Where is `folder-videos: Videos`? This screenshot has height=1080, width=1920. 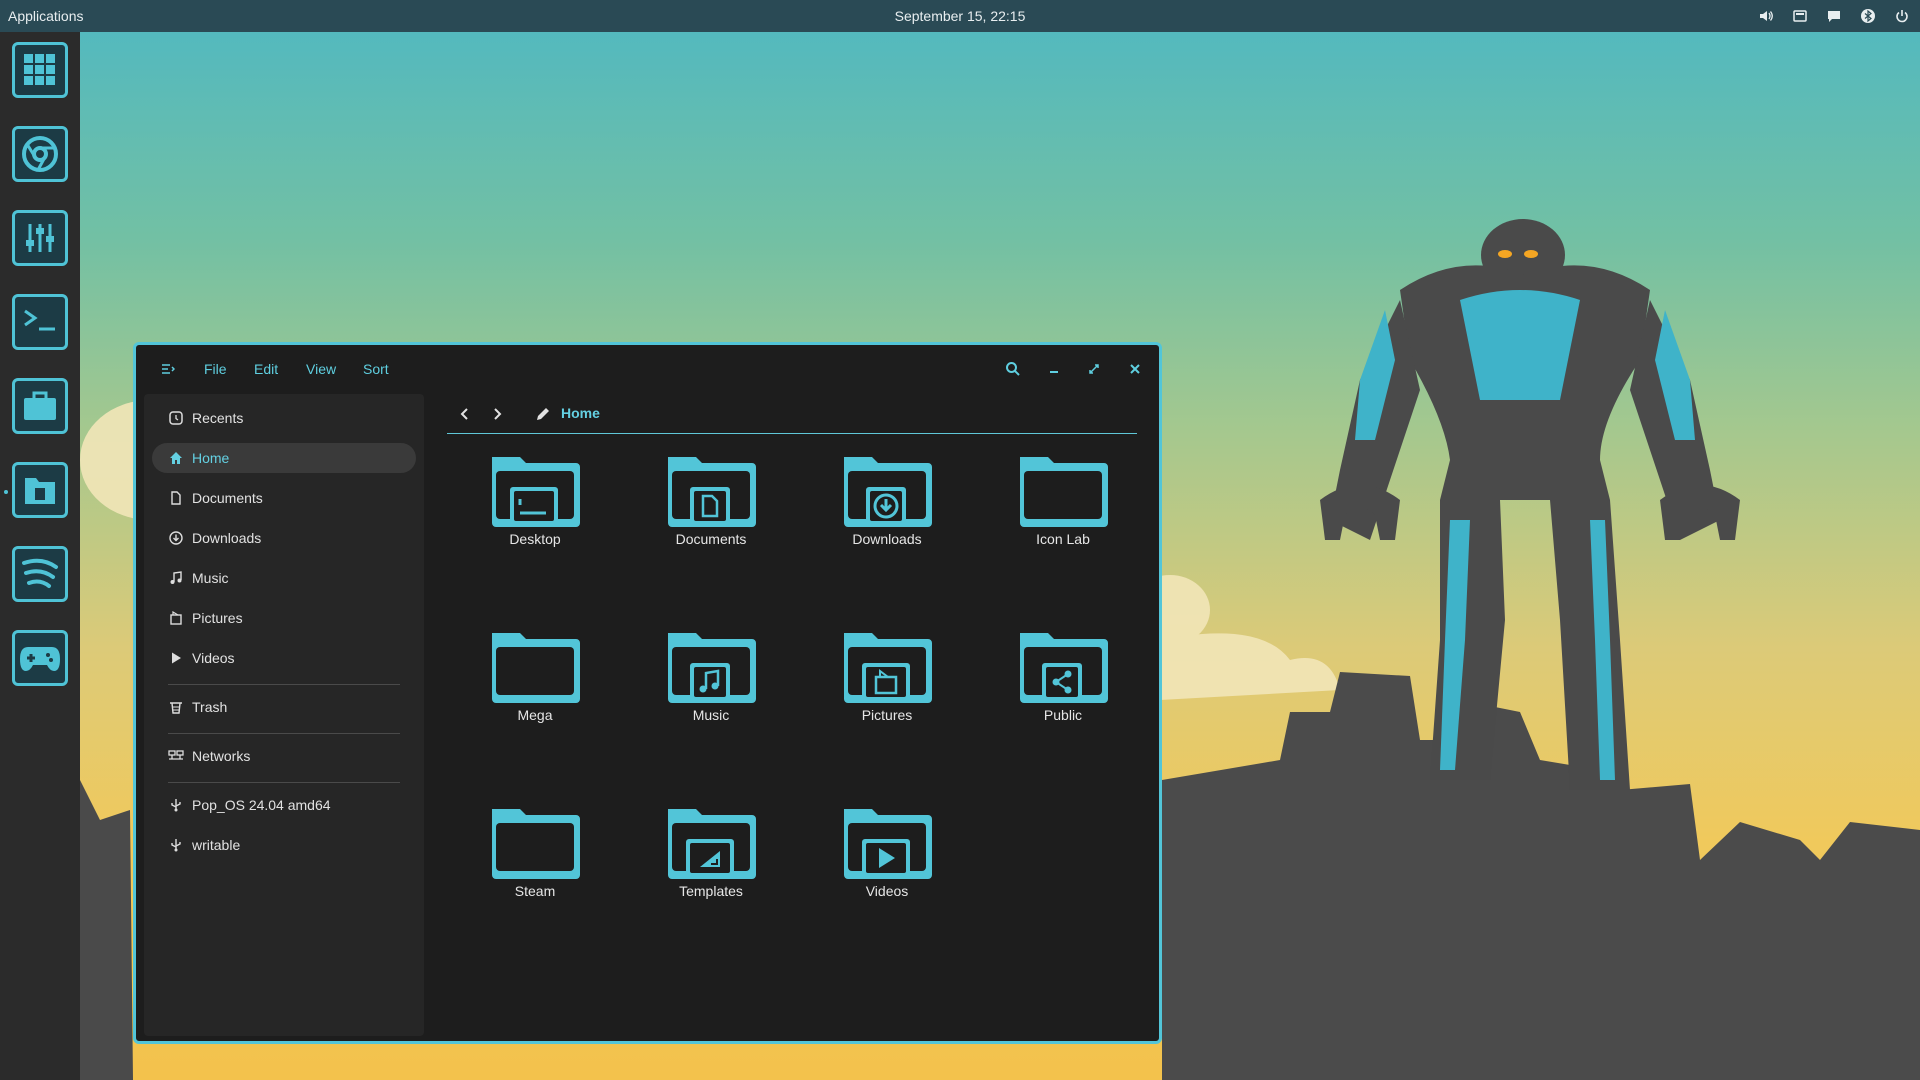
folder-videos: Videos is located at coordinates (887, 875).